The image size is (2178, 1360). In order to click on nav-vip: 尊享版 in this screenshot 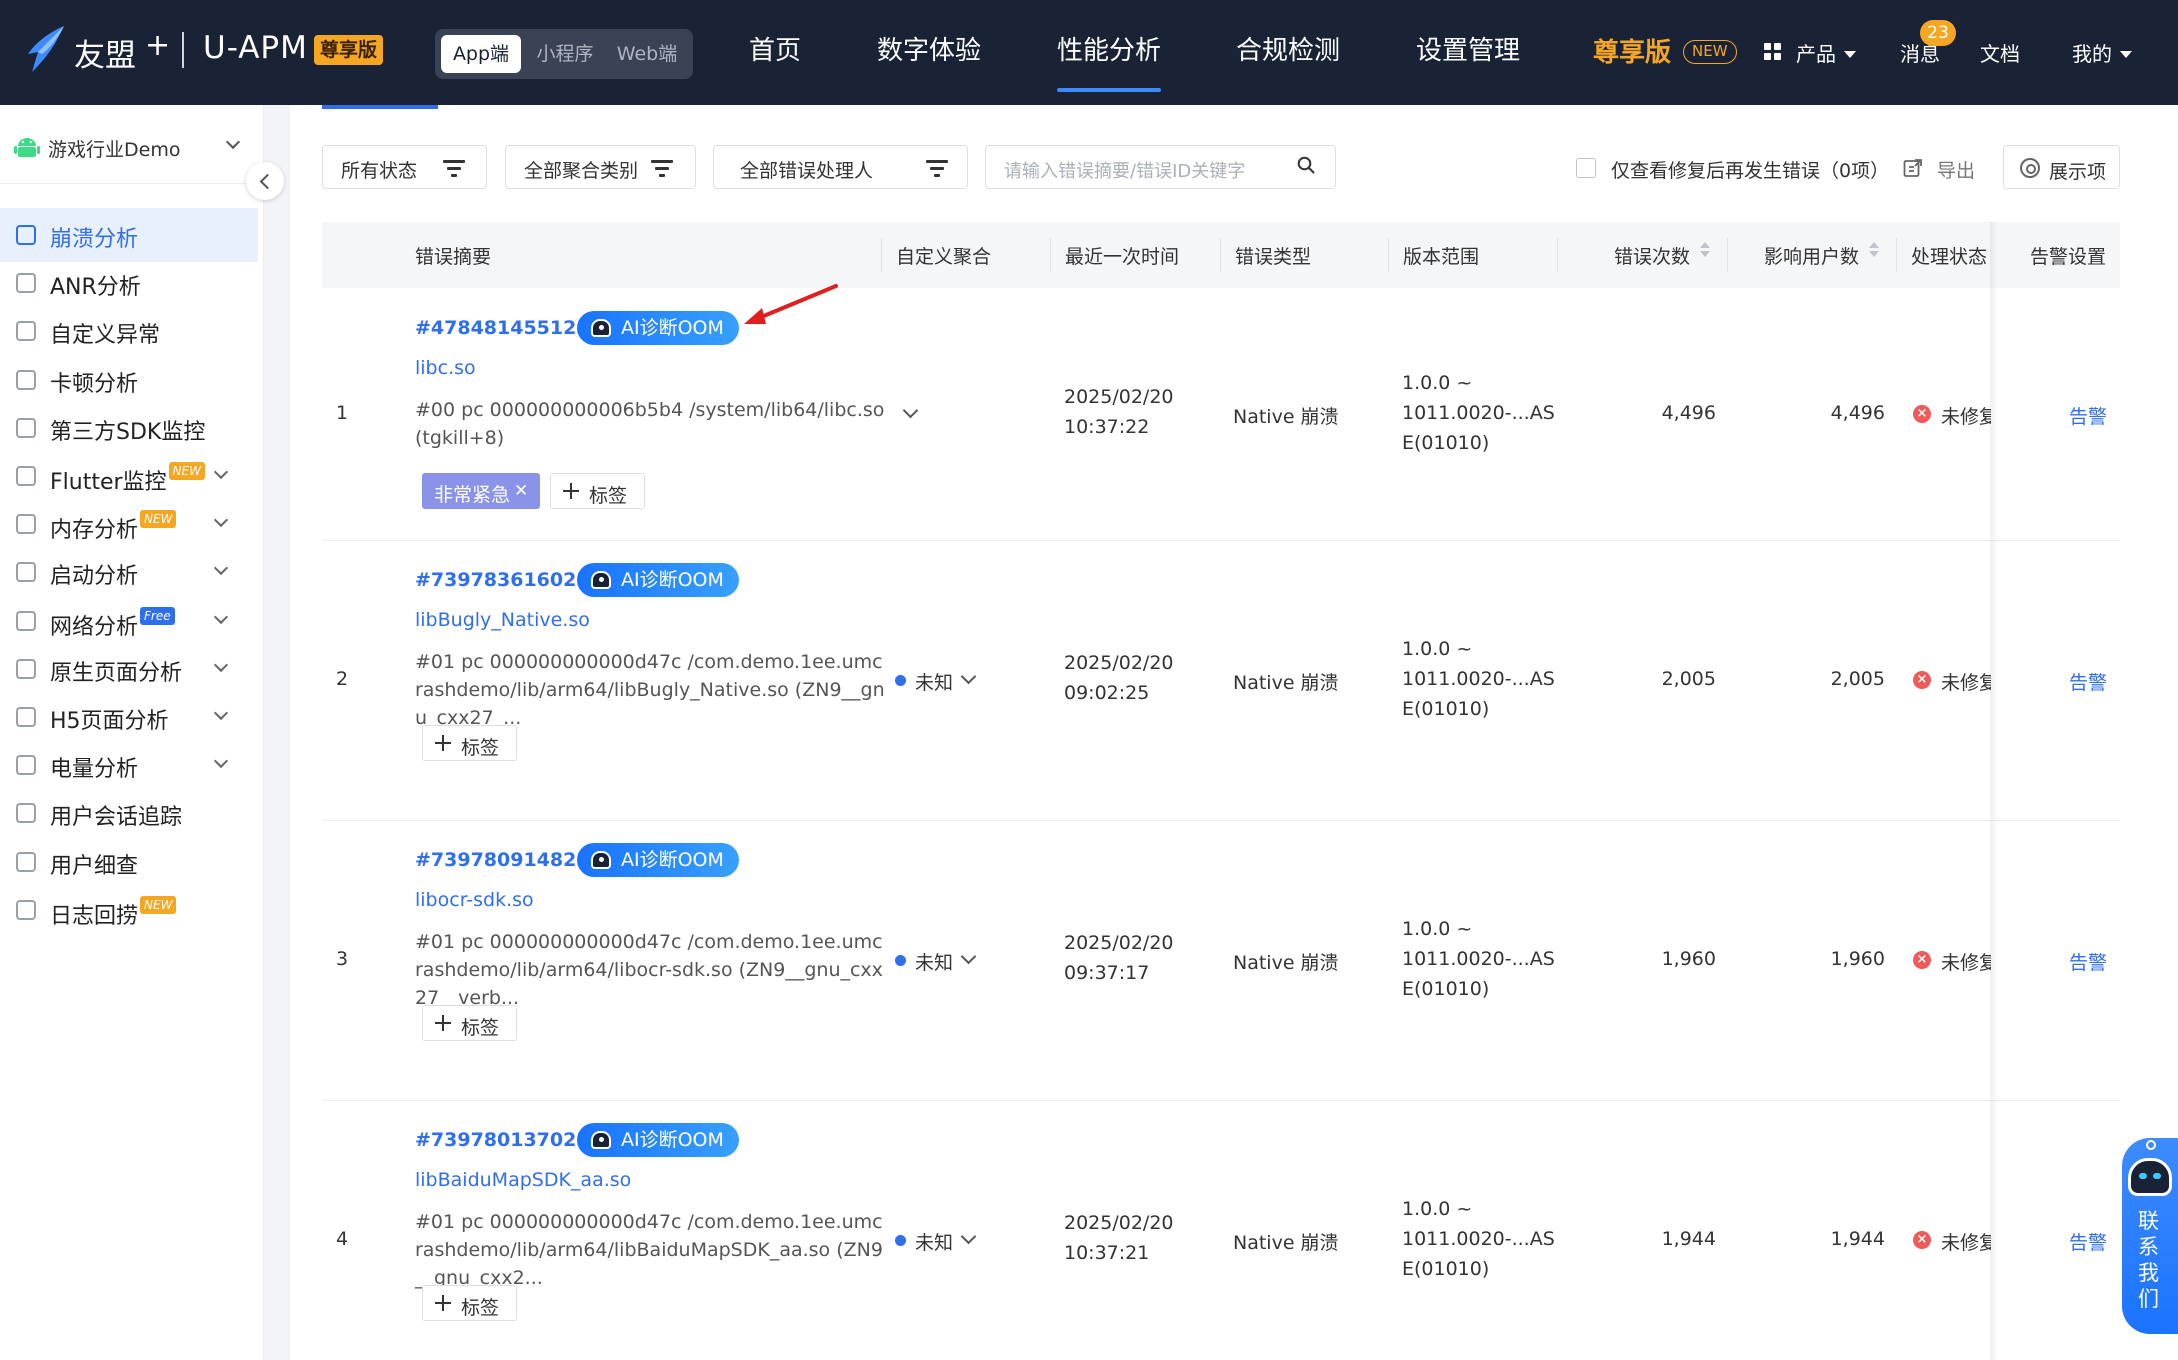, I will do `click(1632, 50)`.